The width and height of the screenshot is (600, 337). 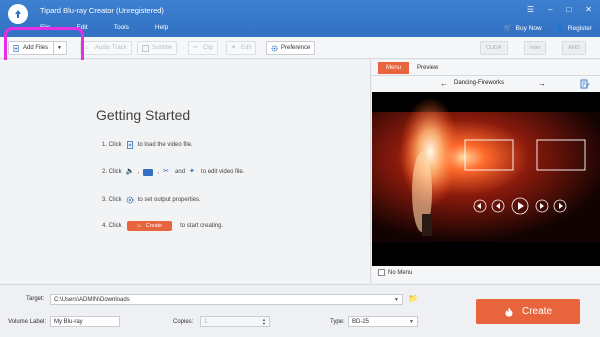 I want to click on cuda-badge: CUDA, so click(x=494, y=48).